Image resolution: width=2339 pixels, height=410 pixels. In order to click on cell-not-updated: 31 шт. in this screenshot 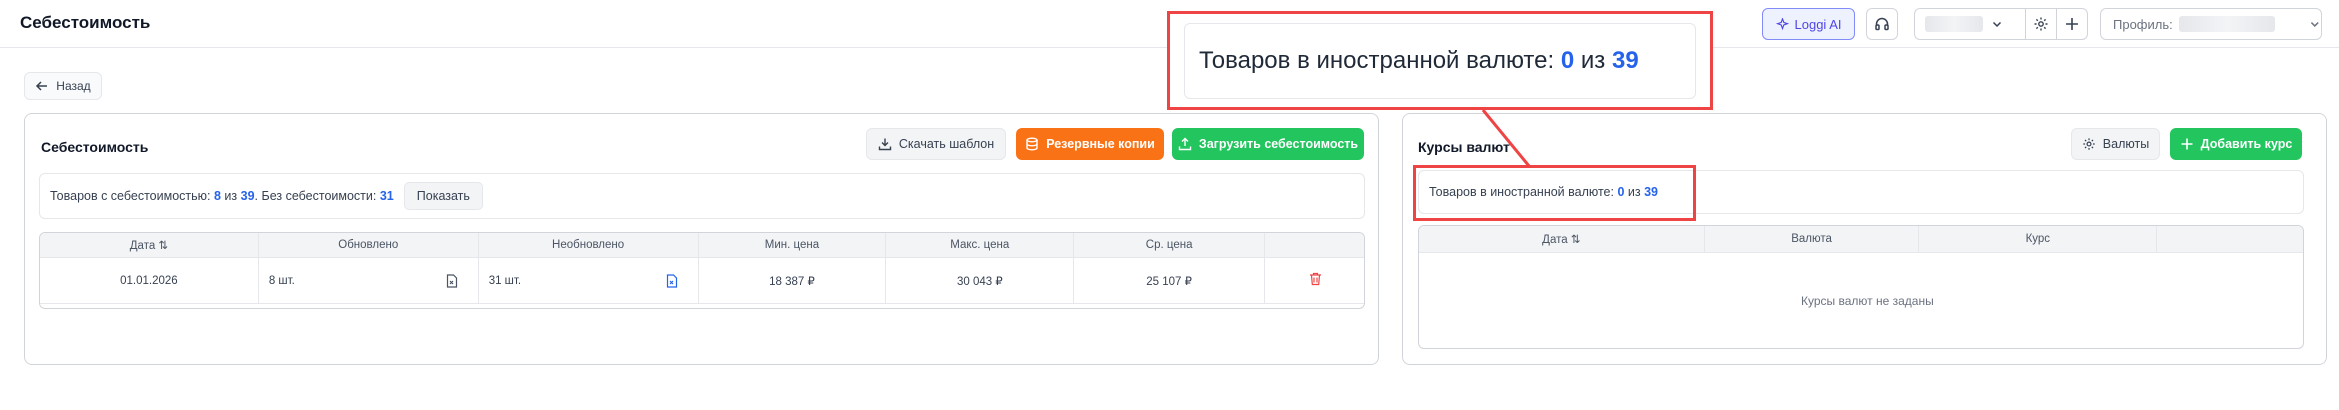, I will do `click(588, 280)`.